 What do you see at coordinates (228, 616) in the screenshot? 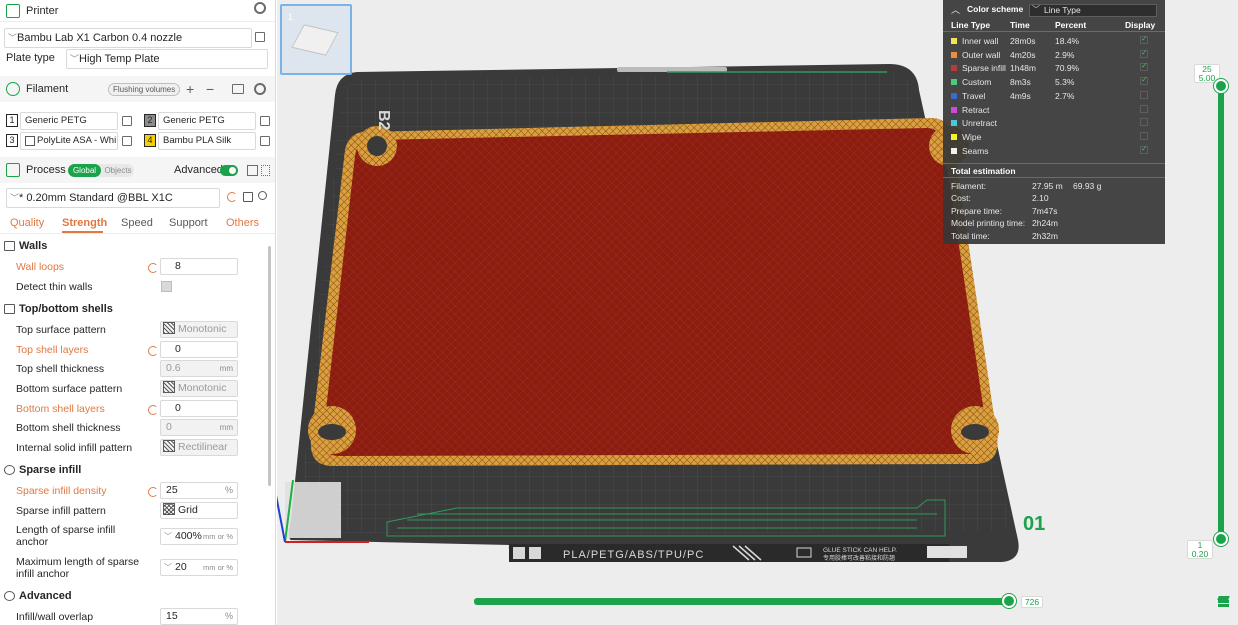
I see `unit-label: %` at bounding box center [228, 616].